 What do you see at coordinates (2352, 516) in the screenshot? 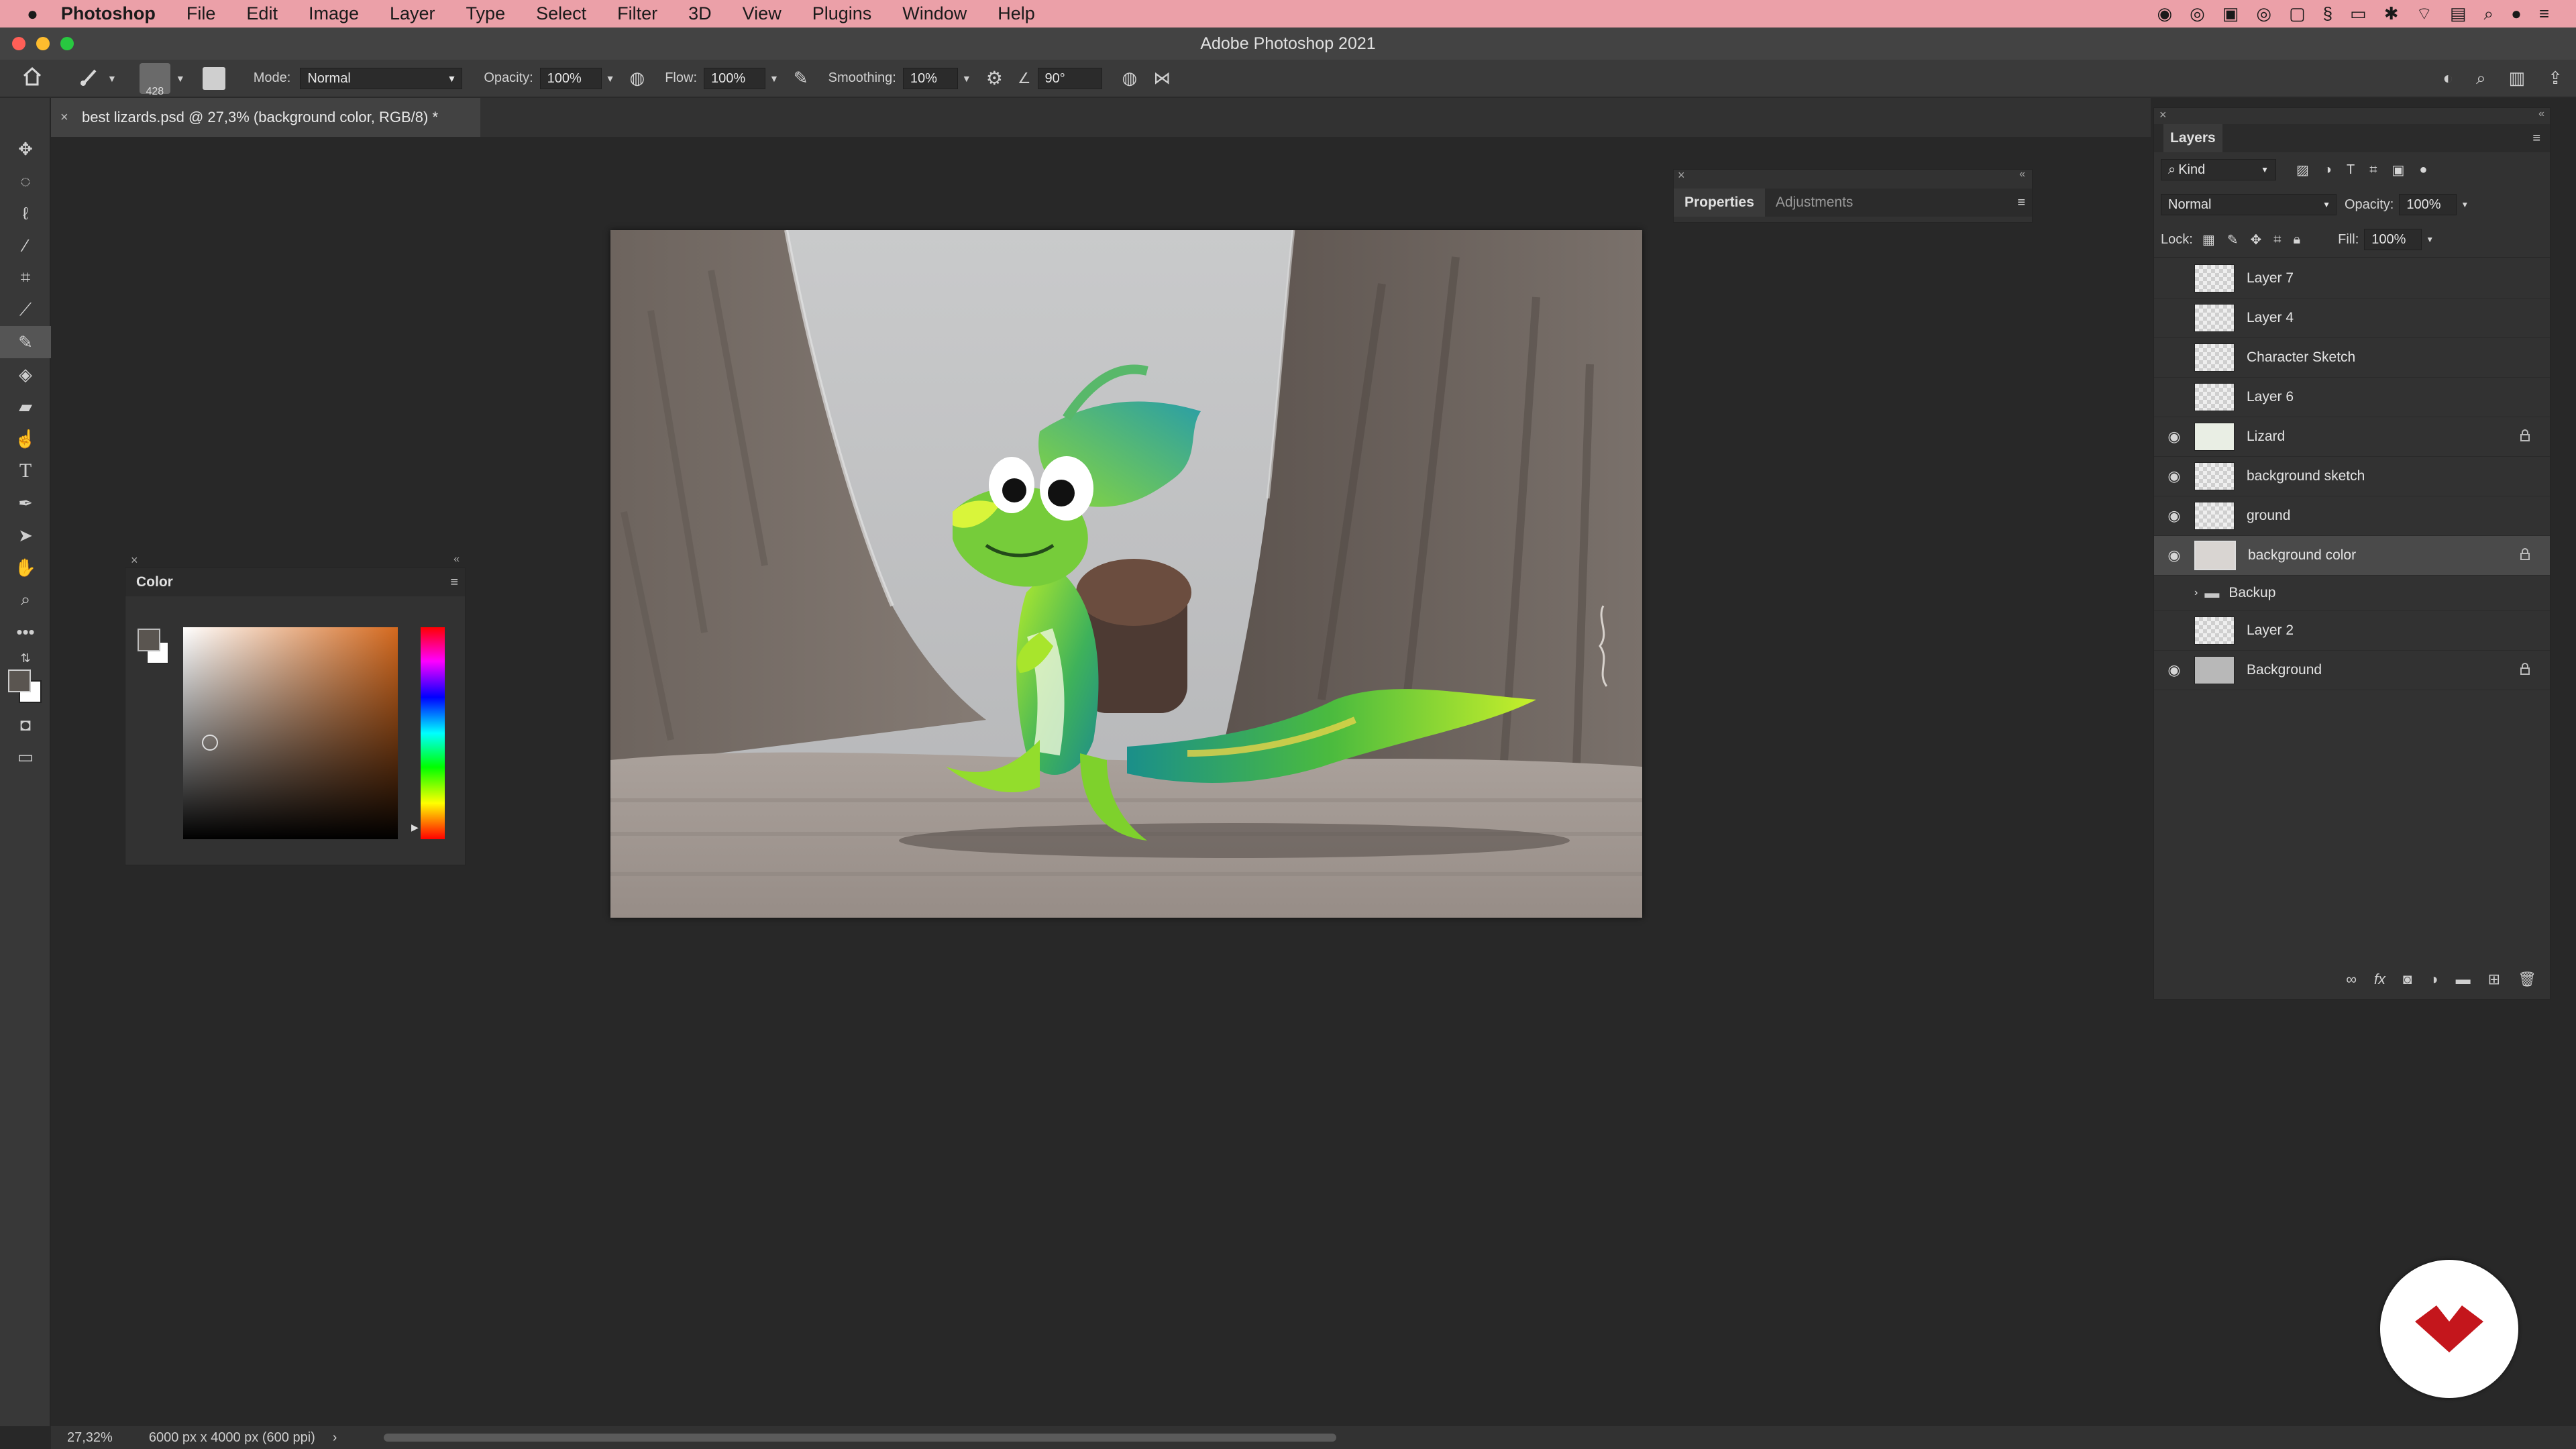
I see `layer-row: ◉ ground` at bounding box center [2352, 516].